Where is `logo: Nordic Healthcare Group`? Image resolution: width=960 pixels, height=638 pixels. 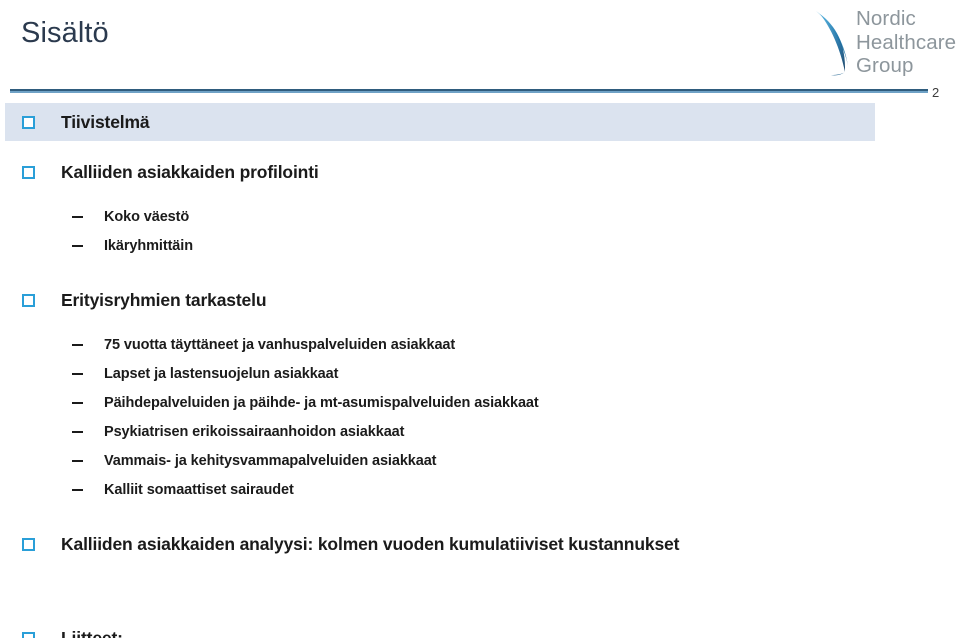 logo: Nordic Healthcare Group is located at coordinates (886, 44).